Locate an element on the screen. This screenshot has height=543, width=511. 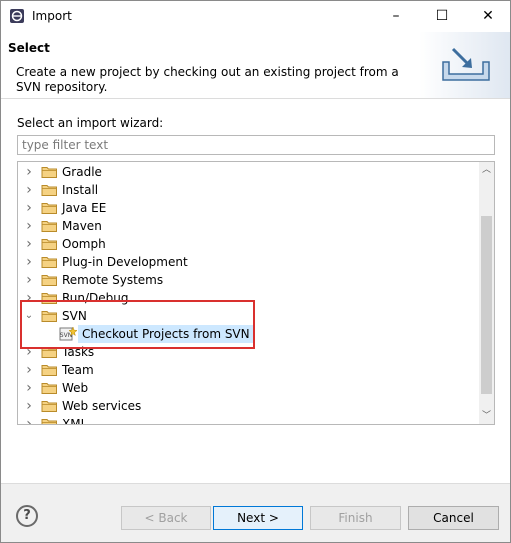
button-bar: ? < Back Next > Finish Cancel is located at coordinates (255, 512).